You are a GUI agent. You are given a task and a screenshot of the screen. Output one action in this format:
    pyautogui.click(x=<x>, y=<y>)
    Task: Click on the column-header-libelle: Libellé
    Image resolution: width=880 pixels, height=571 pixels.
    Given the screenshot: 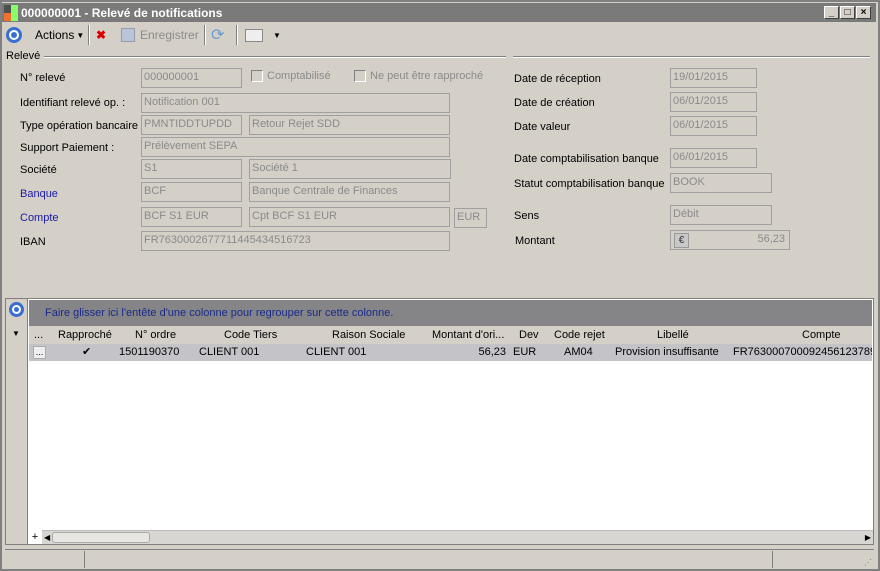 What is the action you would take?
    pyautogui.click(x=673, y=335)
    